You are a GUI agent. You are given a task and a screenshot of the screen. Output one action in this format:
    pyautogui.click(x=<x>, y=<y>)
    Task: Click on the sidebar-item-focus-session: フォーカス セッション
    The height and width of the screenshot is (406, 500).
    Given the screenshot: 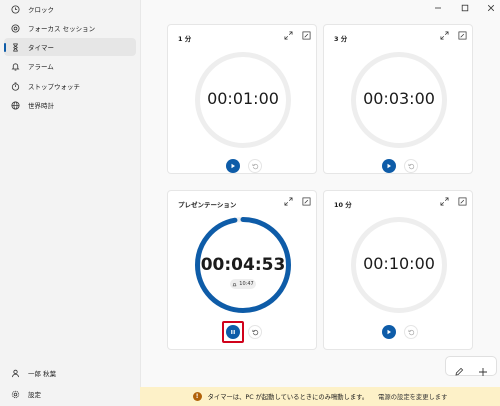 What is the action you would take?
    pyautogui.click(x=70, y=28)
    